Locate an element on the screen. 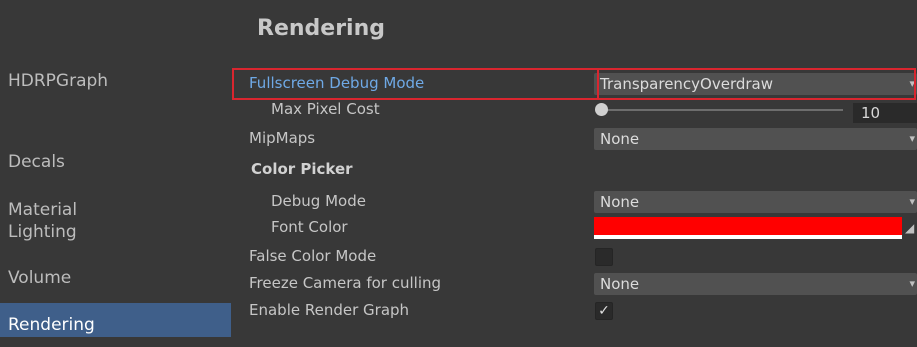 This screenshot has width=917, height=347. sidebar-item-rendering: Rendering is located at coordinates (115, 320).